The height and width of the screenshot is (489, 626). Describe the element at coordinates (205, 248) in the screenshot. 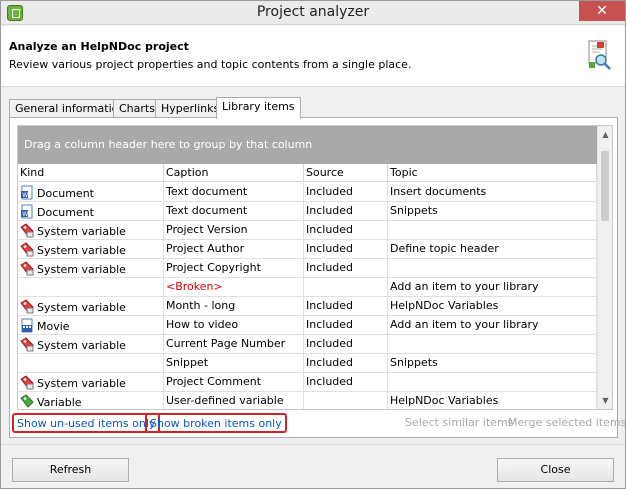

I see `cell-caption-text: Project Author` at that location.